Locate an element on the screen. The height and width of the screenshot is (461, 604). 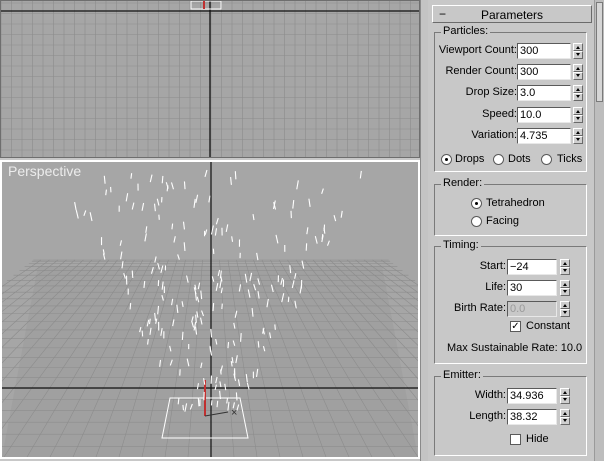
life-spinner is located at coordinates (565, 288).